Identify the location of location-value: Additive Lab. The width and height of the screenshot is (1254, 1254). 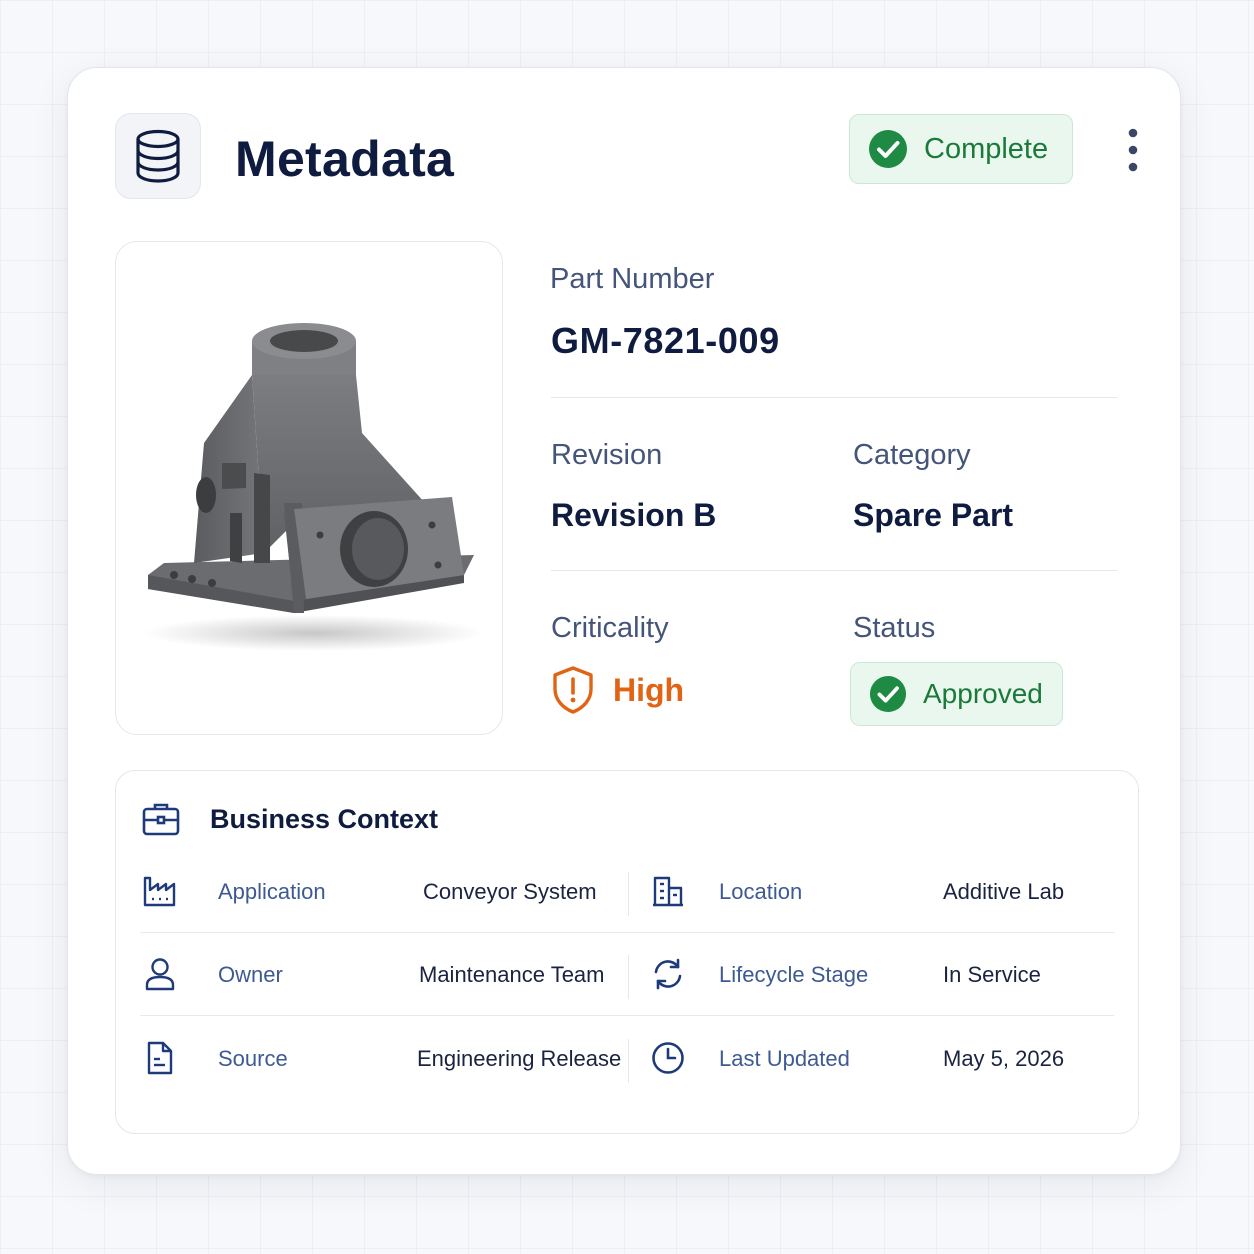
(1004, 891).